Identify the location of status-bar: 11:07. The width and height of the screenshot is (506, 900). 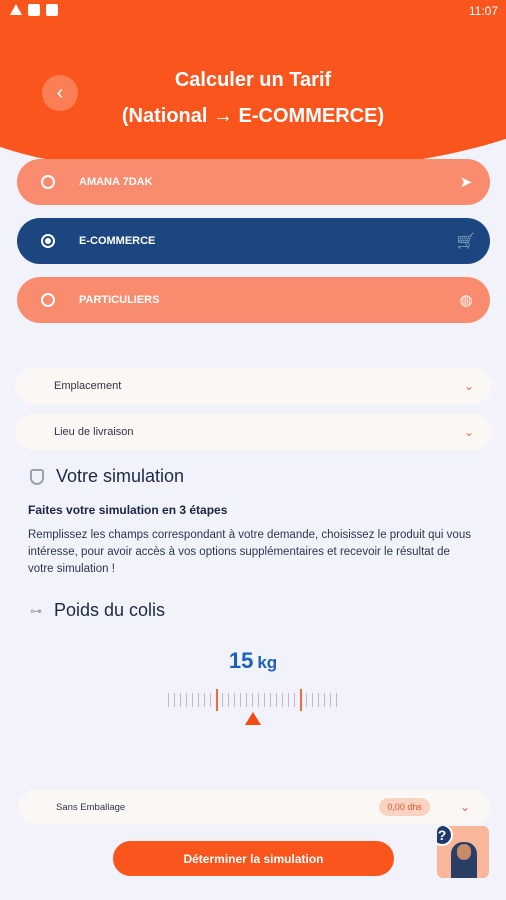
(253, 11).